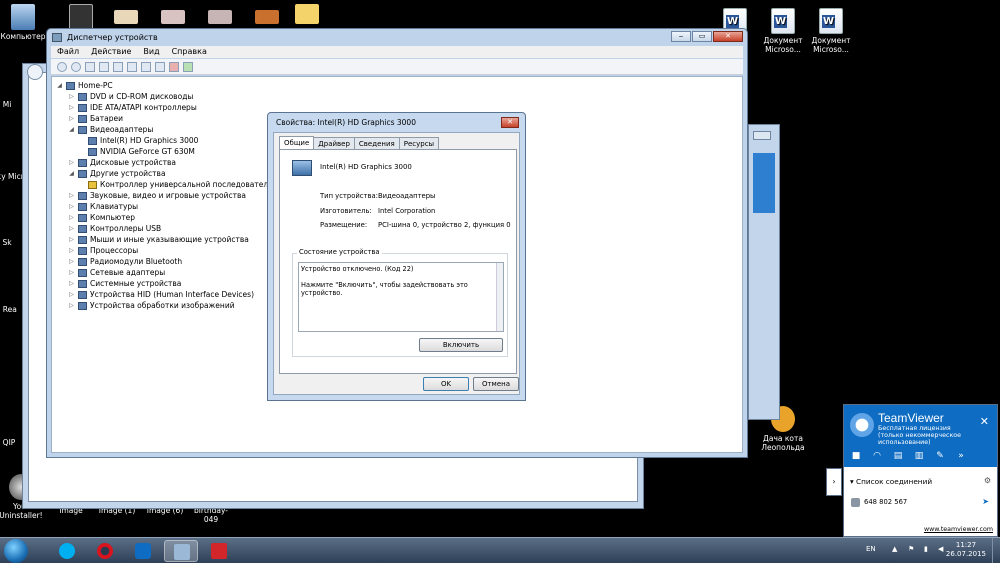  Describe the element at coordinates (940, 457) in the screenshot. I see `whiteboard-icon: ✎` at that location.